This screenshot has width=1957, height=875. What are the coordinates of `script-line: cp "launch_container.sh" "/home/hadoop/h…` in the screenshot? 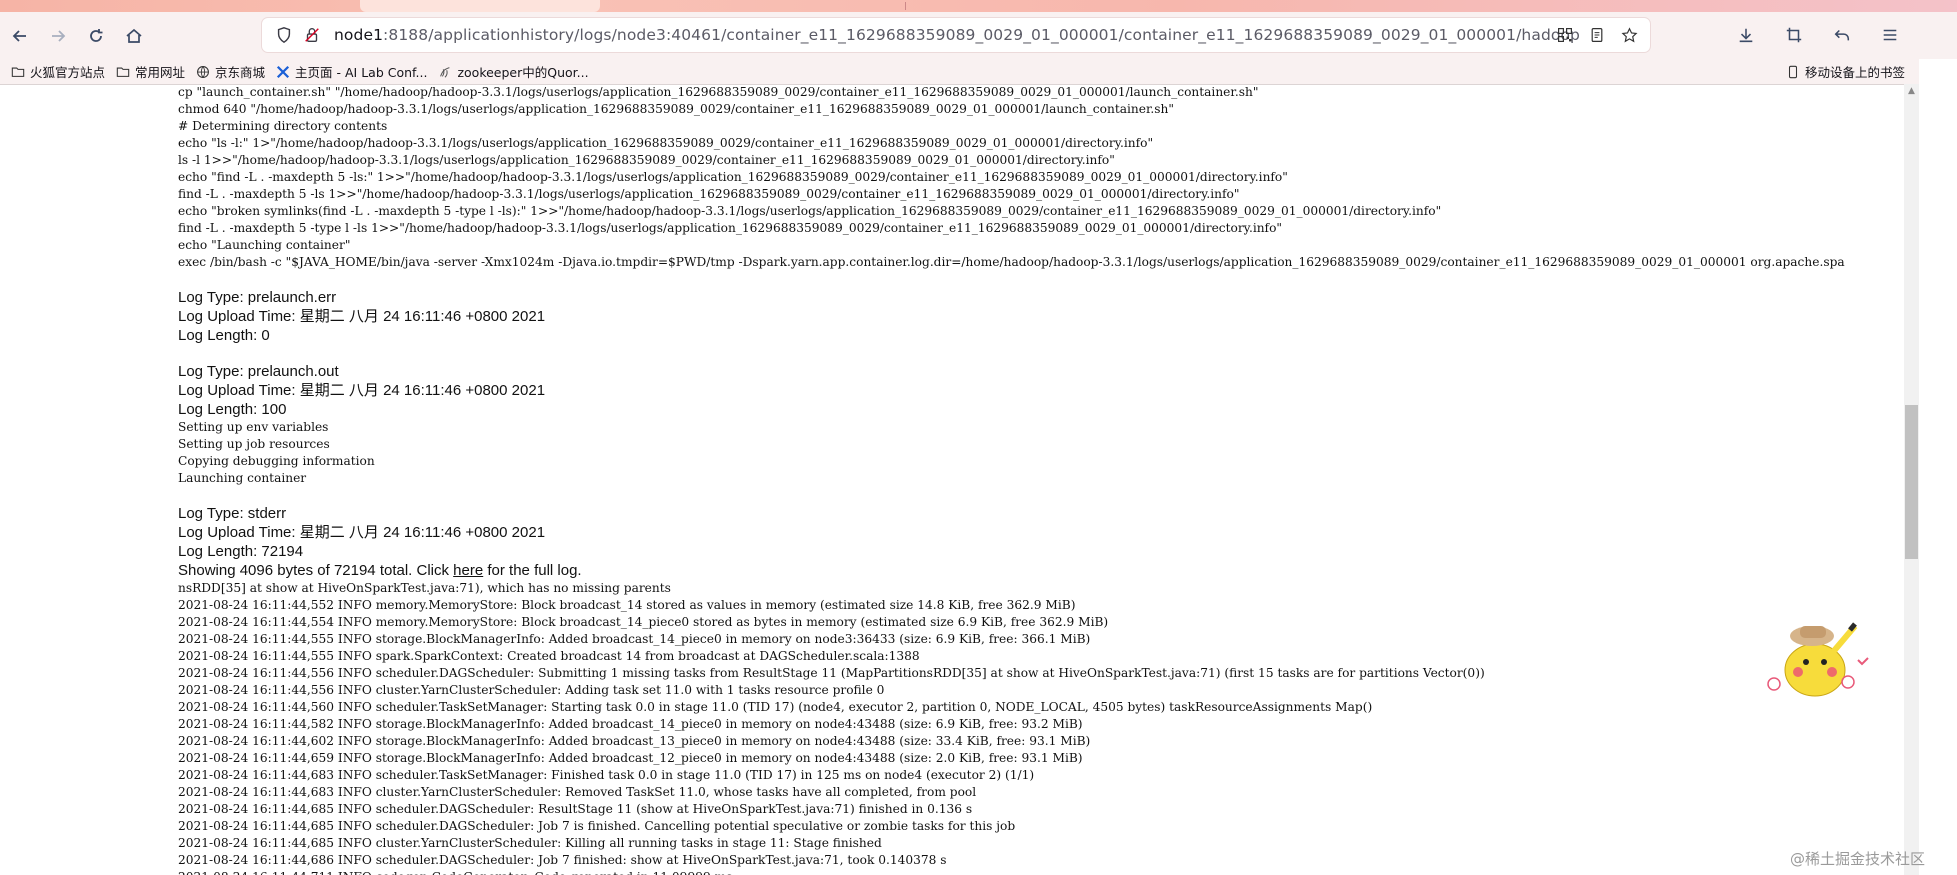 It's located at (718, 92).